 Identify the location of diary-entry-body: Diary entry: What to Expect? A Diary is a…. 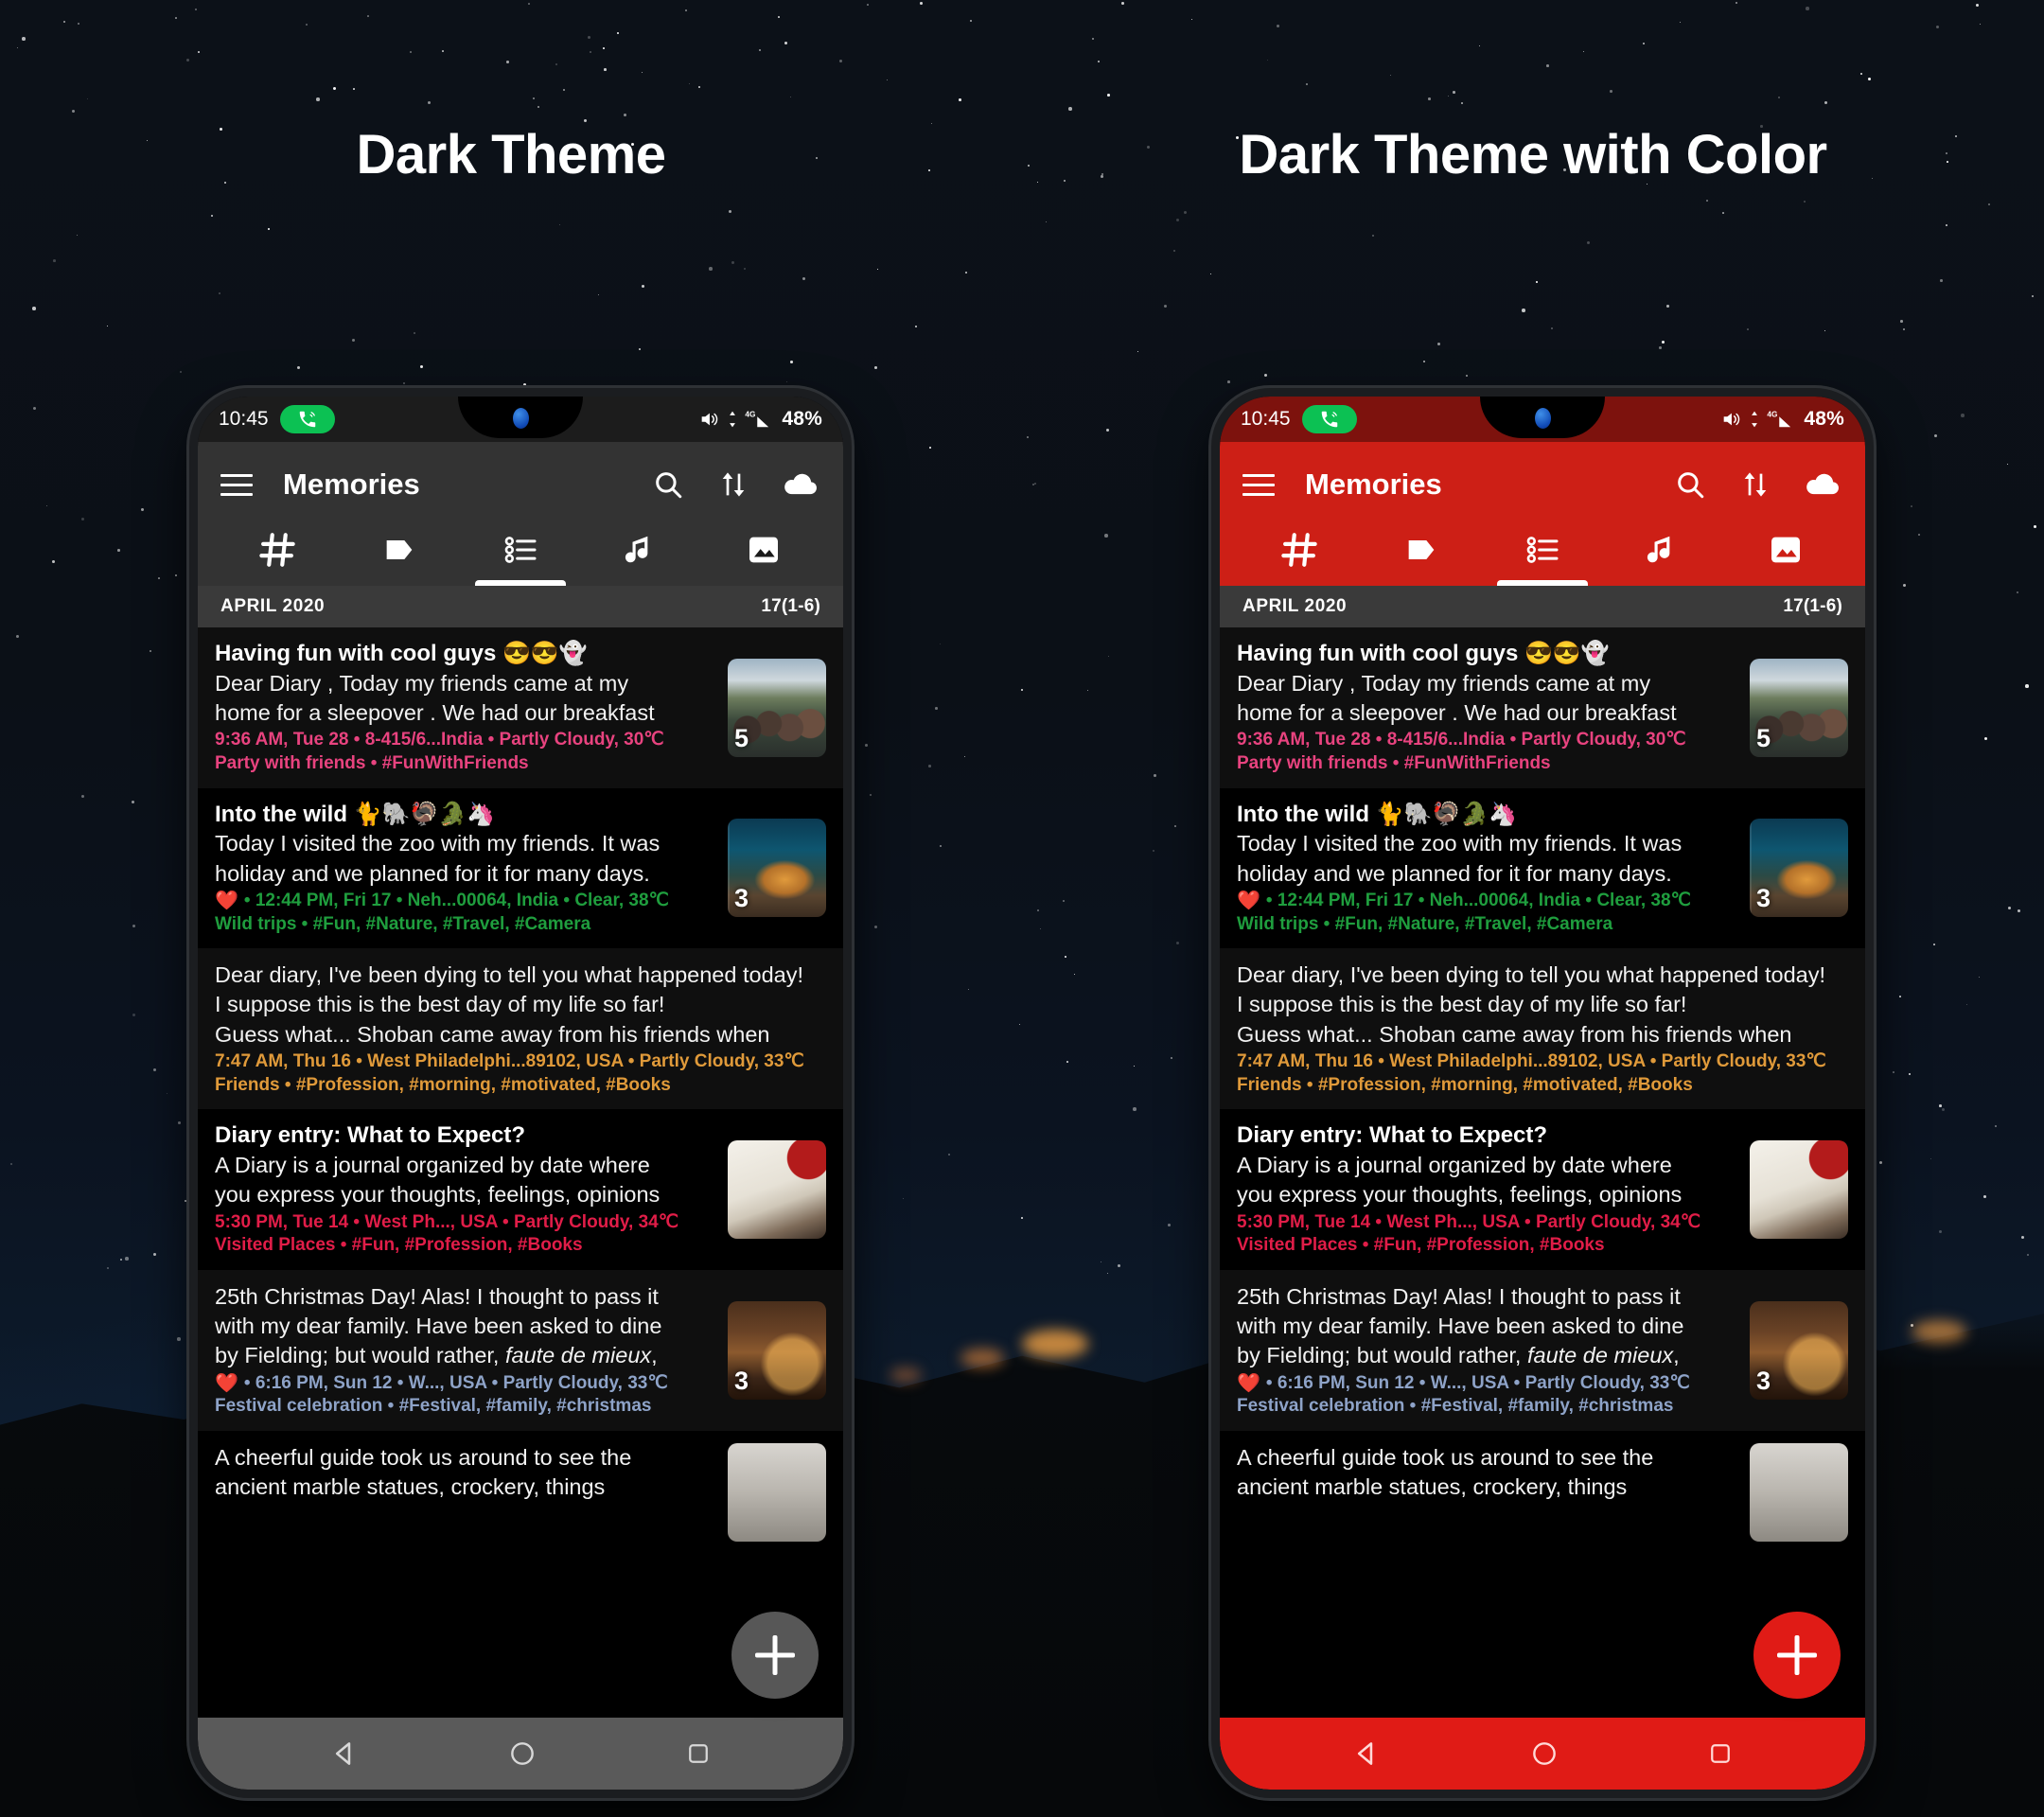
(1487, 1189).